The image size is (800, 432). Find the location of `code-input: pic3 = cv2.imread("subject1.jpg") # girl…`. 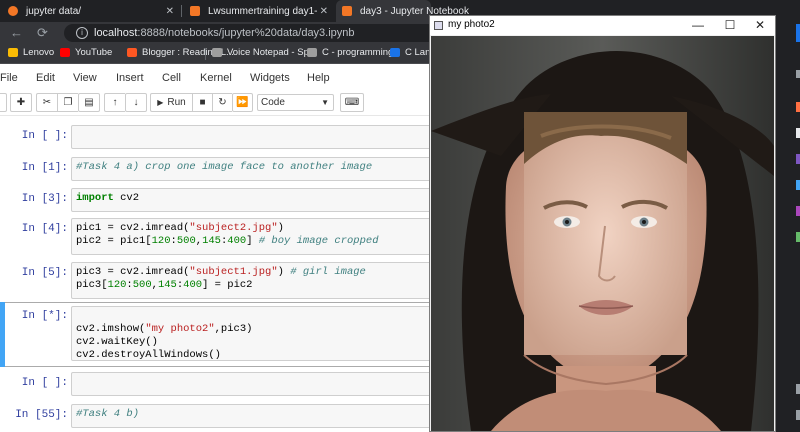

code-input: pic3 = cv2.imread("subject1.jpg") # girl… is located at coordinates (256, 280).